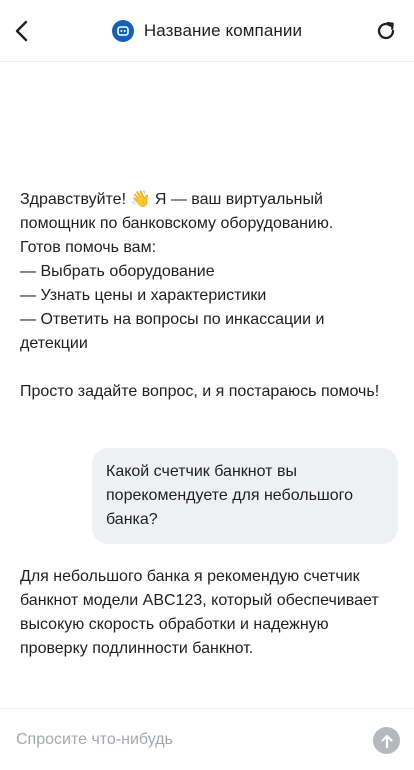  I want to click on composer, so click(207, 739).